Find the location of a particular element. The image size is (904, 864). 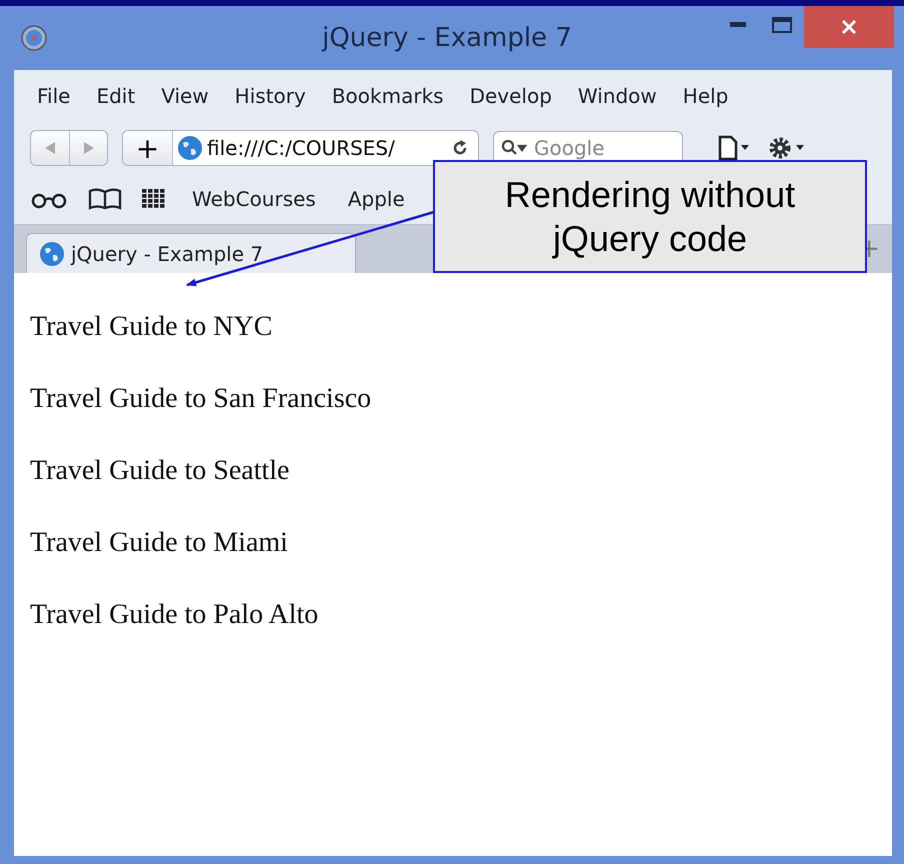

page-text: Travel Guide to Palo Alto is located at coordinates (175, 615).